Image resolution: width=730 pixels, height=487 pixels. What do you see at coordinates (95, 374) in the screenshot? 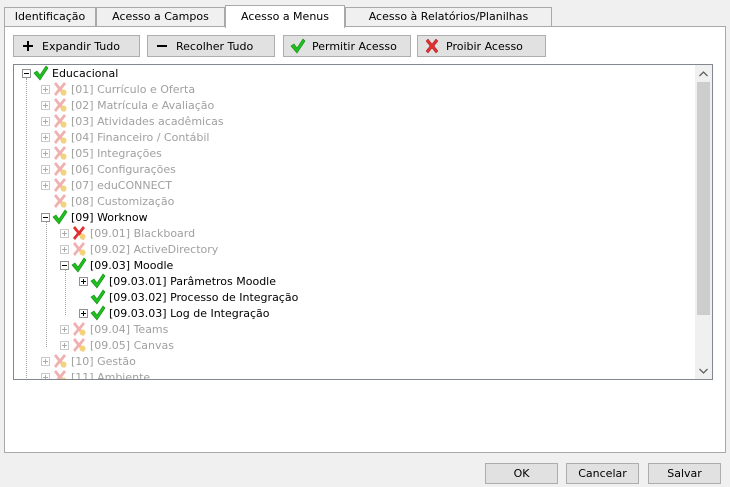
I see `tree-item-11: [11] Ambiente` at bounding box center [95, 374].